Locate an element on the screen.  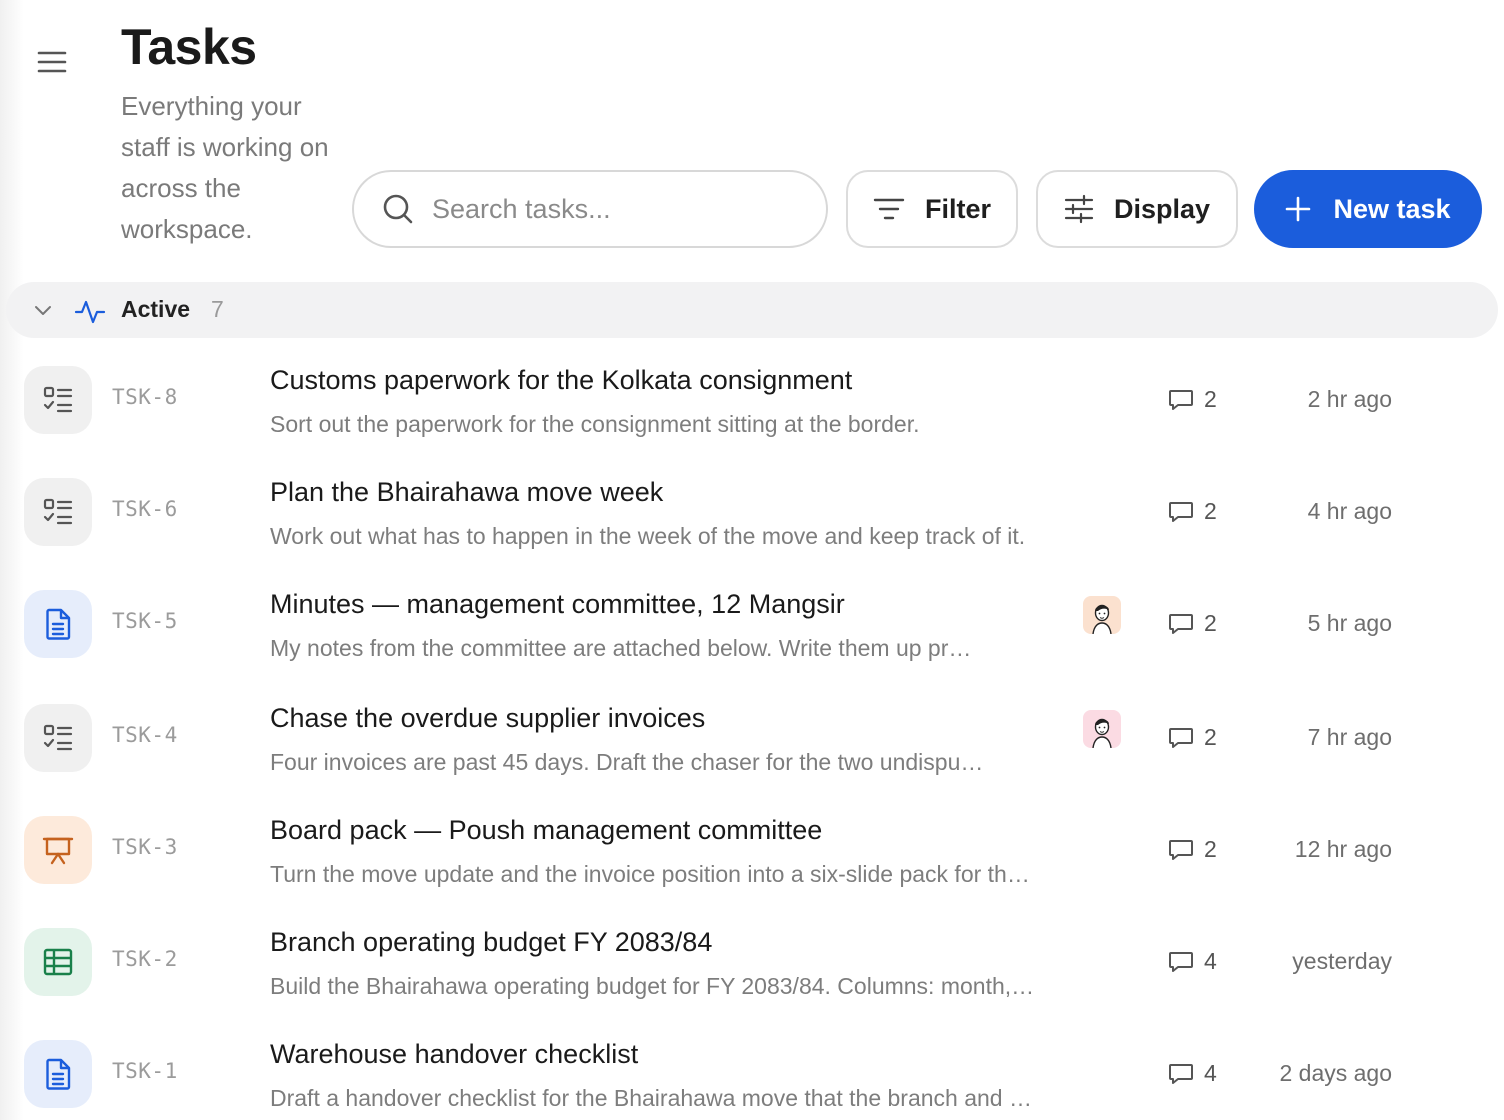
search-field is located at coordinates (590, 209).